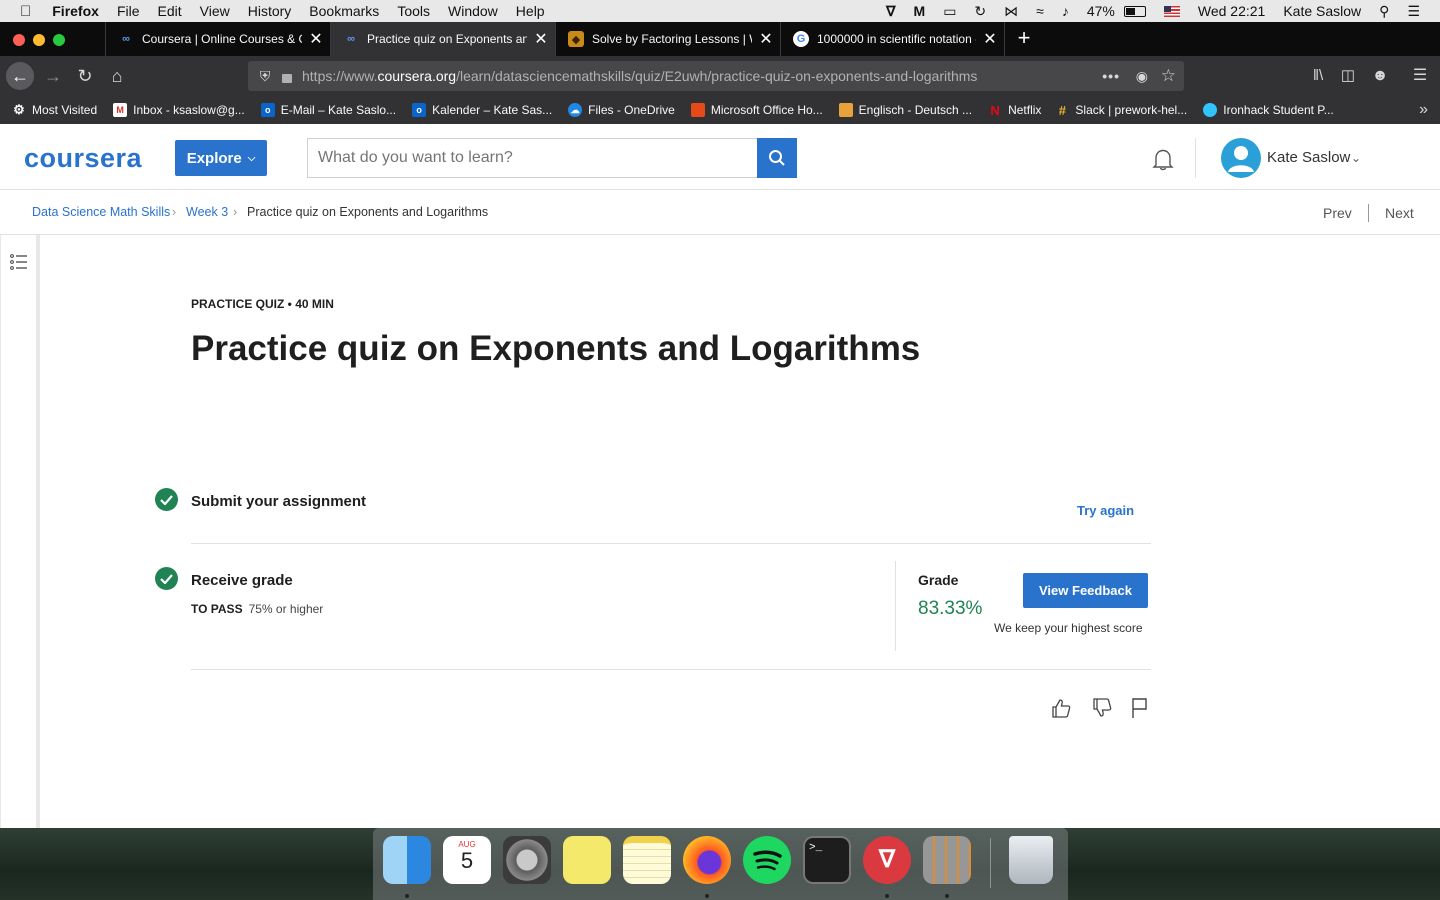 This screenshot has width=1440, height=900. What do you see at coordinates (1065, 11) in the screenshot?
I see `volume-icon: ♪` at bounding box center [1065, 11].